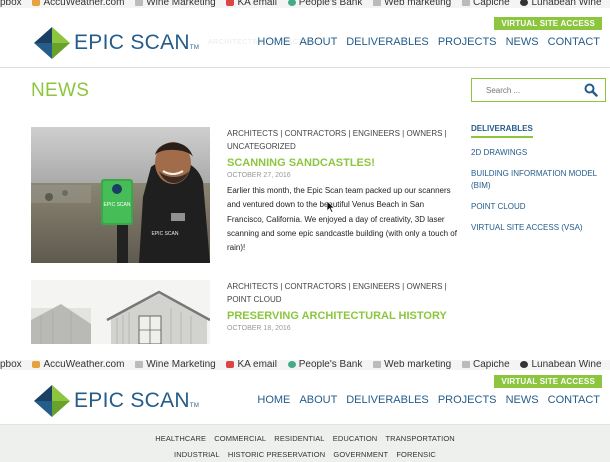  What do you see at coordinates (502, 131) in the screenshot?
I see `sidebar-heading: DELIVERABLES` at bounding box center [502, 131].